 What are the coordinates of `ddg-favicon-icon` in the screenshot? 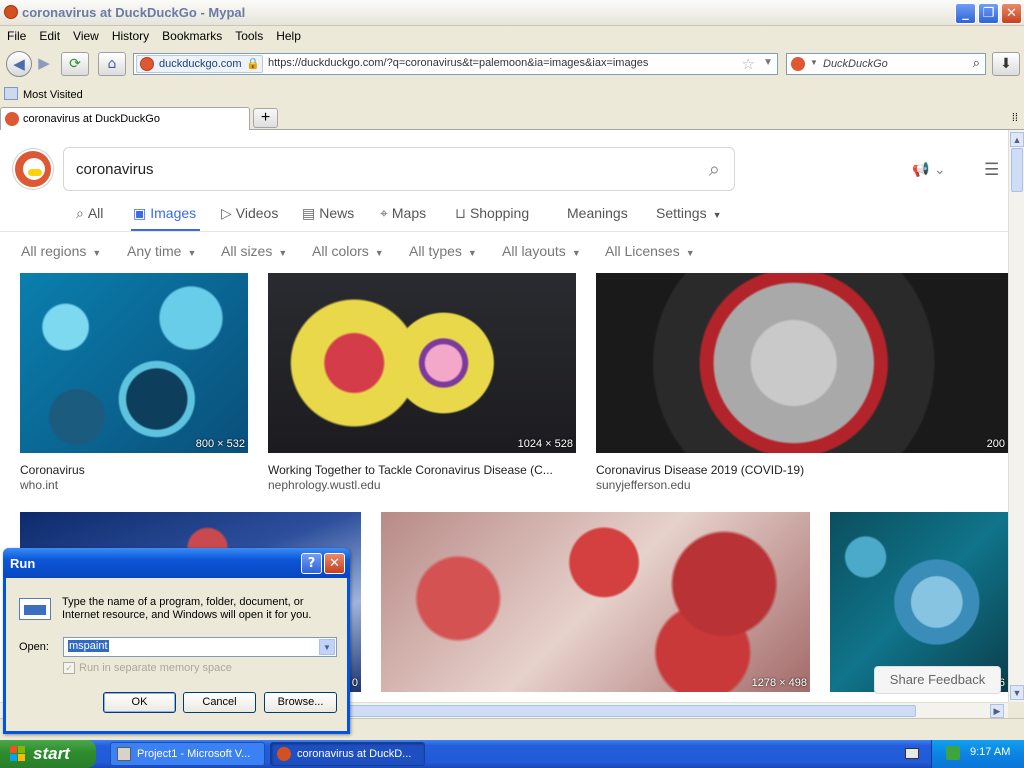 It's located at (147, 64).